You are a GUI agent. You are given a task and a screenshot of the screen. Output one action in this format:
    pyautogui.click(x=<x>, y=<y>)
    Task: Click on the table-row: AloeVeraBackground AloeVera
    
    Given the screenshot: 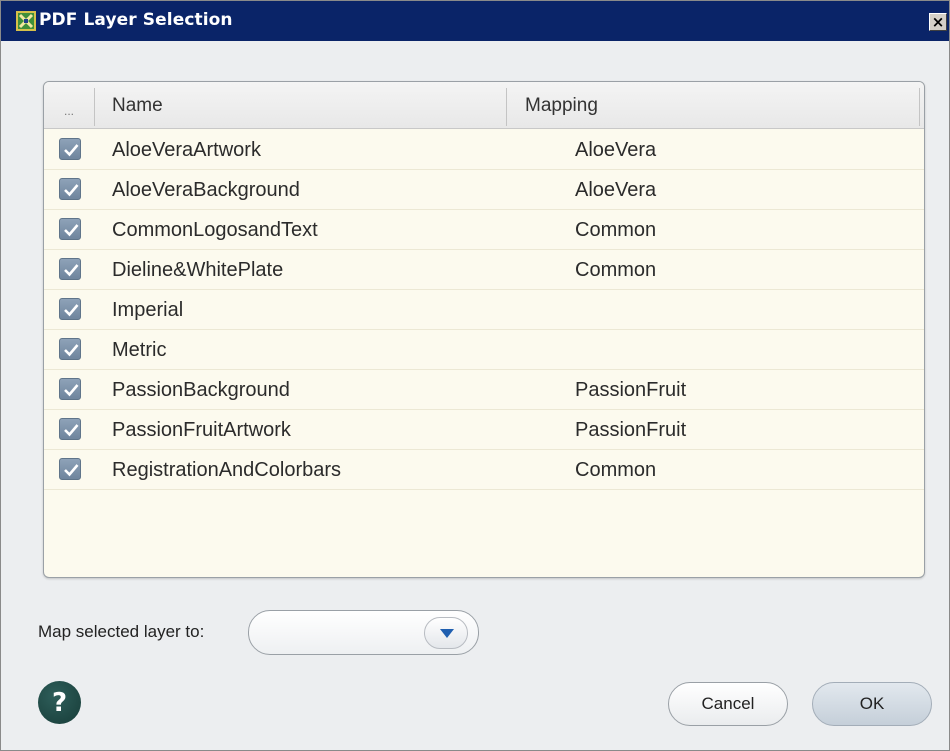 What is the action you would take?
    pyautogui.click(x=484, y=190)
    